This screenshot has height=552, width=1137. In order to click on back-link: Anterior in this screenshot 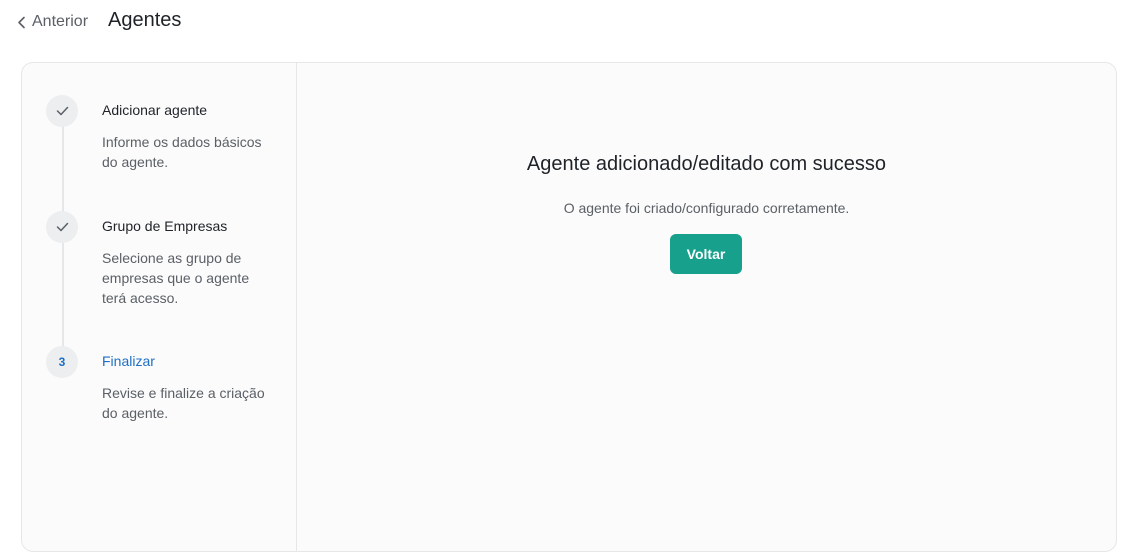, I will do `click(52, 22)`.